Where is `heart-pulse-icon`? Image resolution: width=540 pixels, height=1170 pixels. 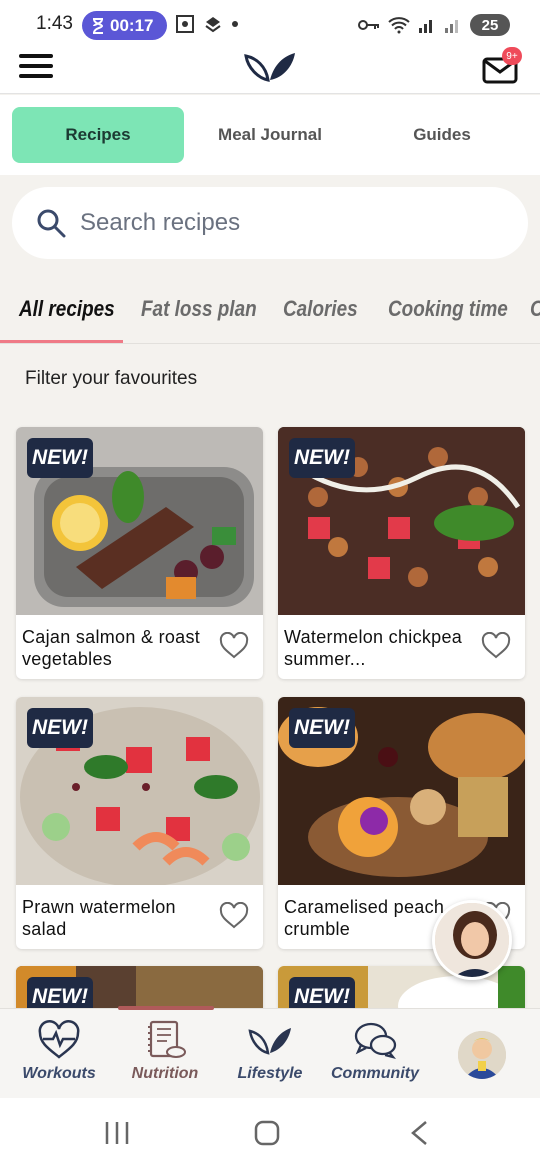
heart-pulse-icon is located at coordinates (59, 1039).